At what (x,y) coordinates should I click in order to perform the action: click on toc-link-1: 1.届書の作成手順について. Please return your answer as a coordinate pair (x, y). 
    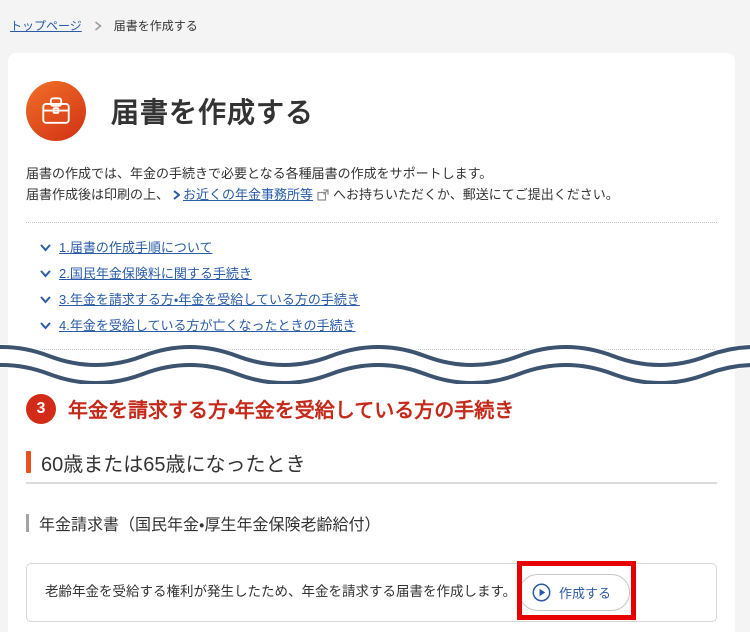
    Looking at the image, I should click on (374, 248).